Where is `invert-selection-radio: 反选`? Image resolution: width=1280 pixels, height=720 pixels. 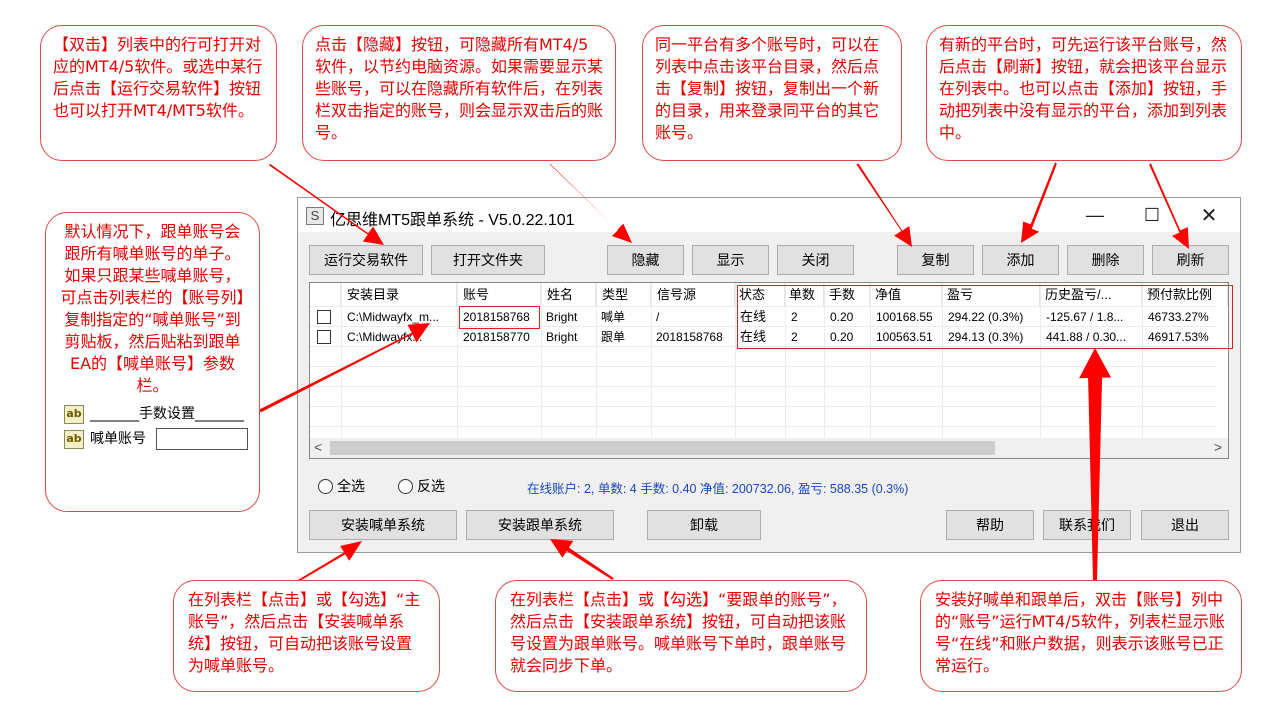 invert-selection-radio: 反选 is located at coordinates (421, 486).